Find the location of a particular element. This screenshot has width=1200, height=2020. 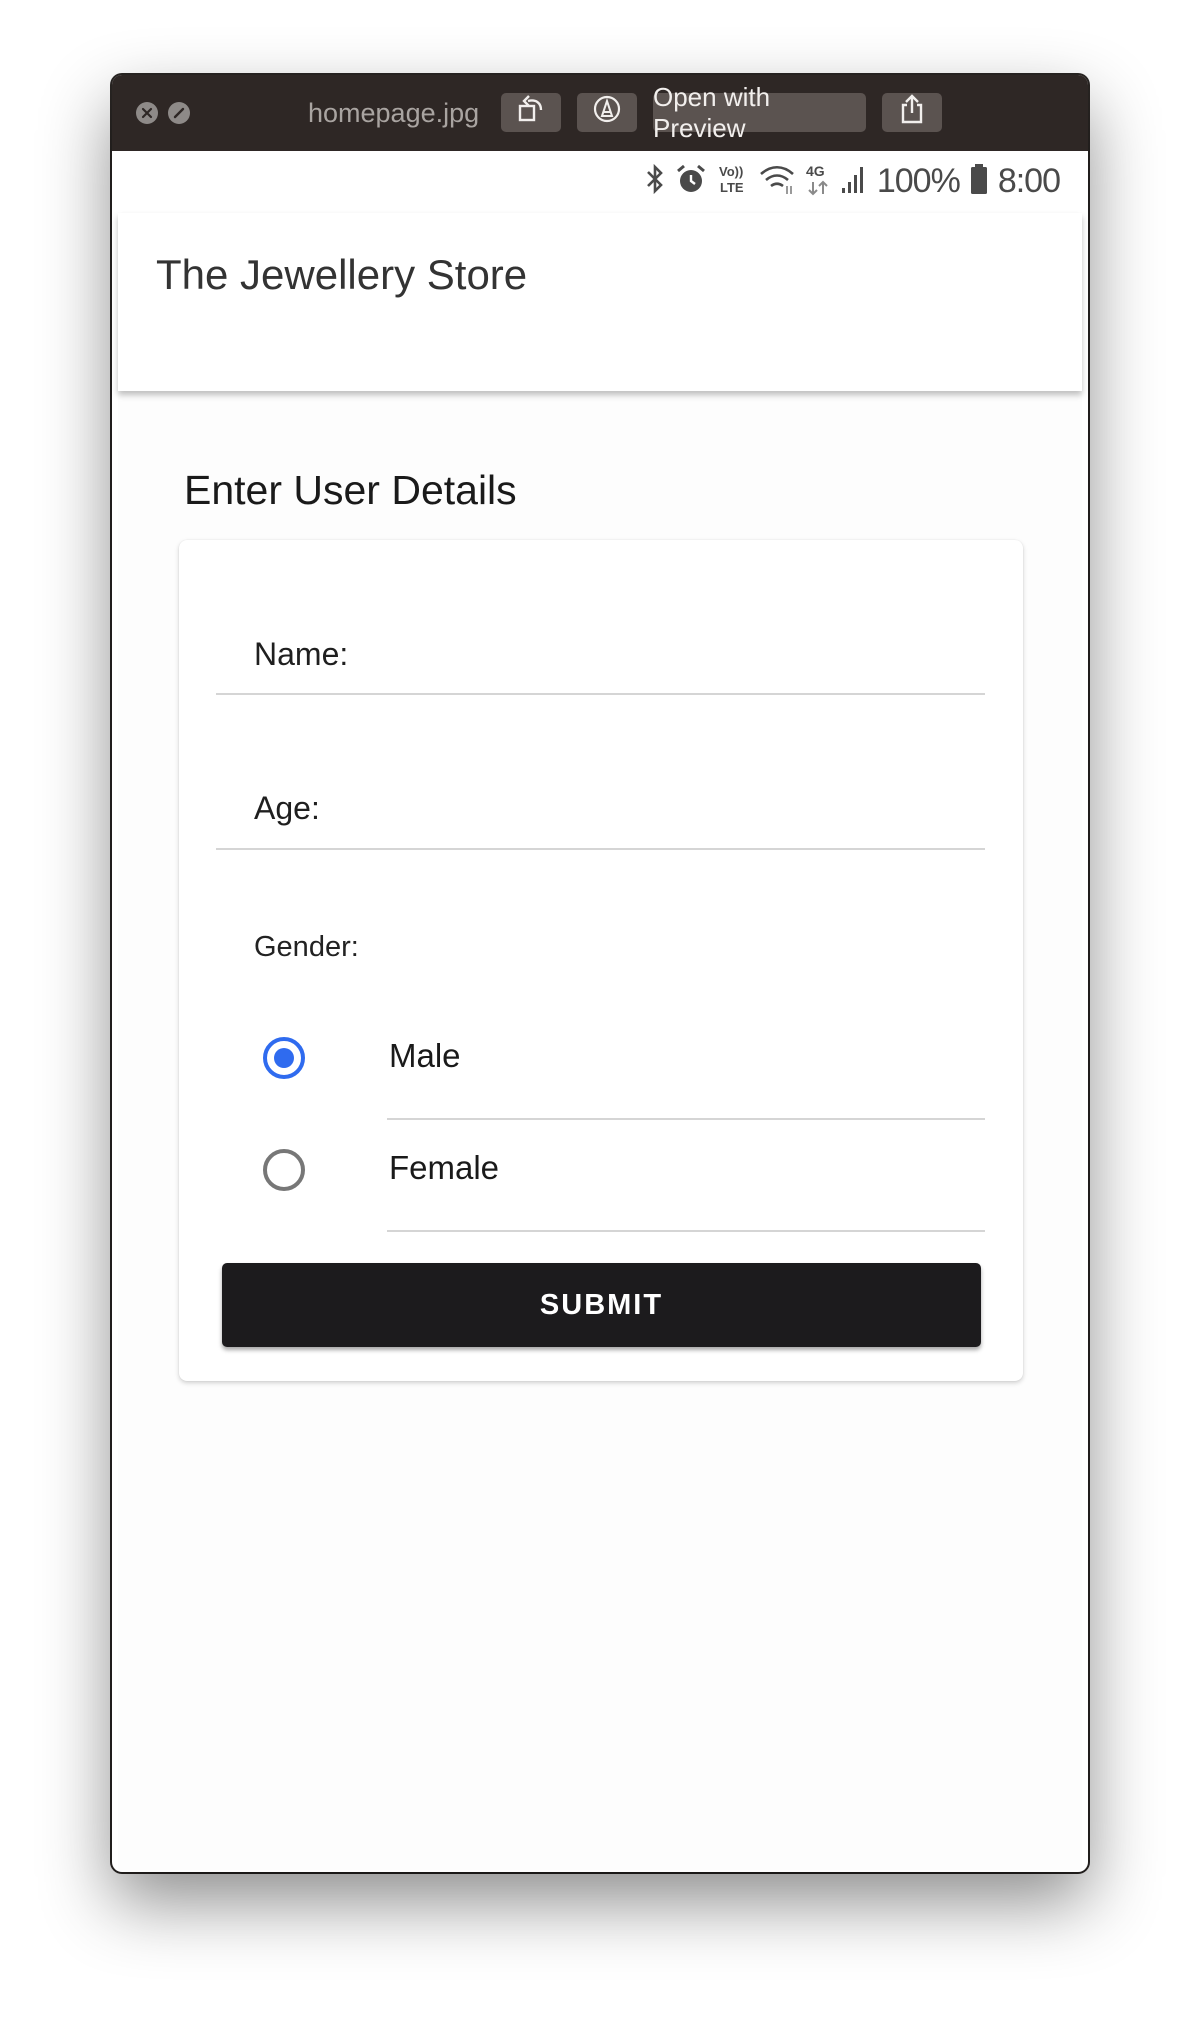

markup-pen-icon is located at coordinates (607, 112).